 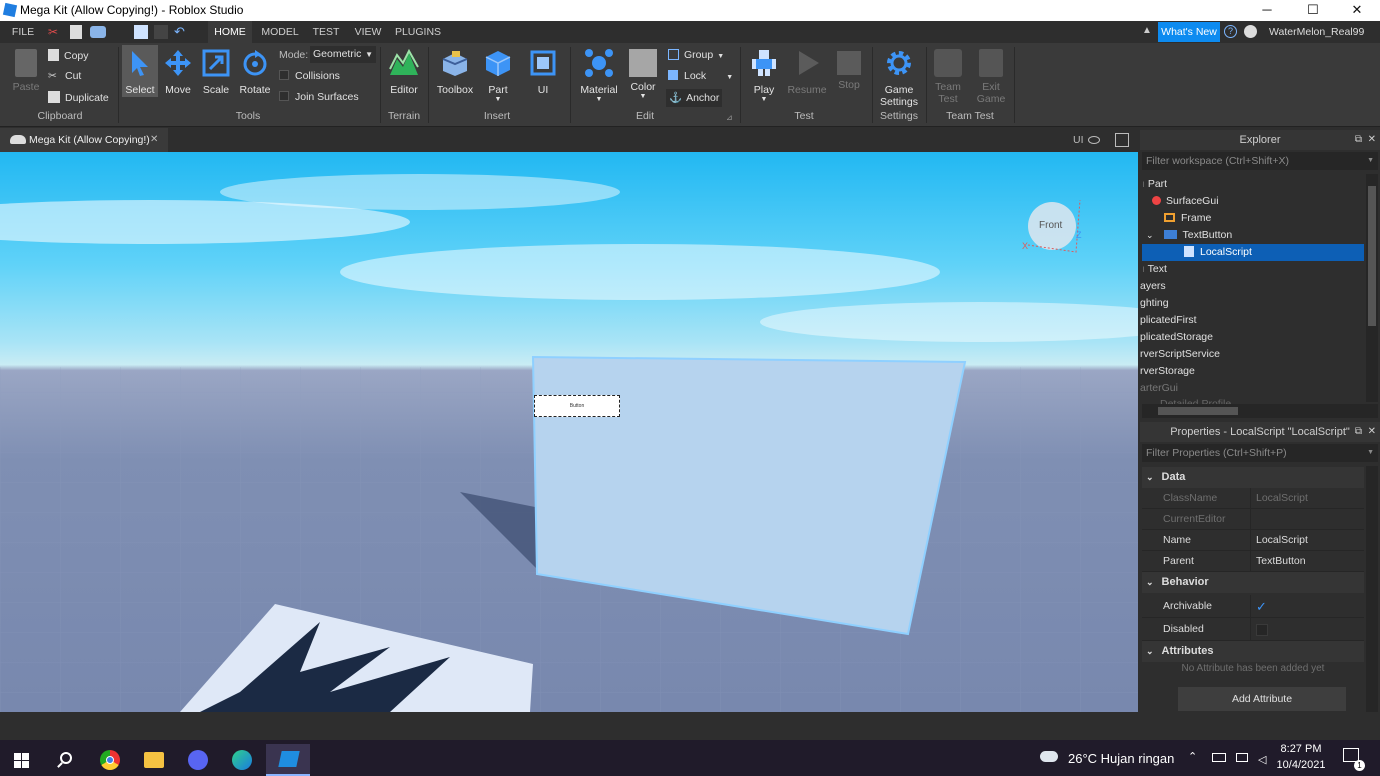 What do you see at coordinates (284, 75) in the screenshot?
I see `collisions-checkbox` at bounding box center [284, 75].